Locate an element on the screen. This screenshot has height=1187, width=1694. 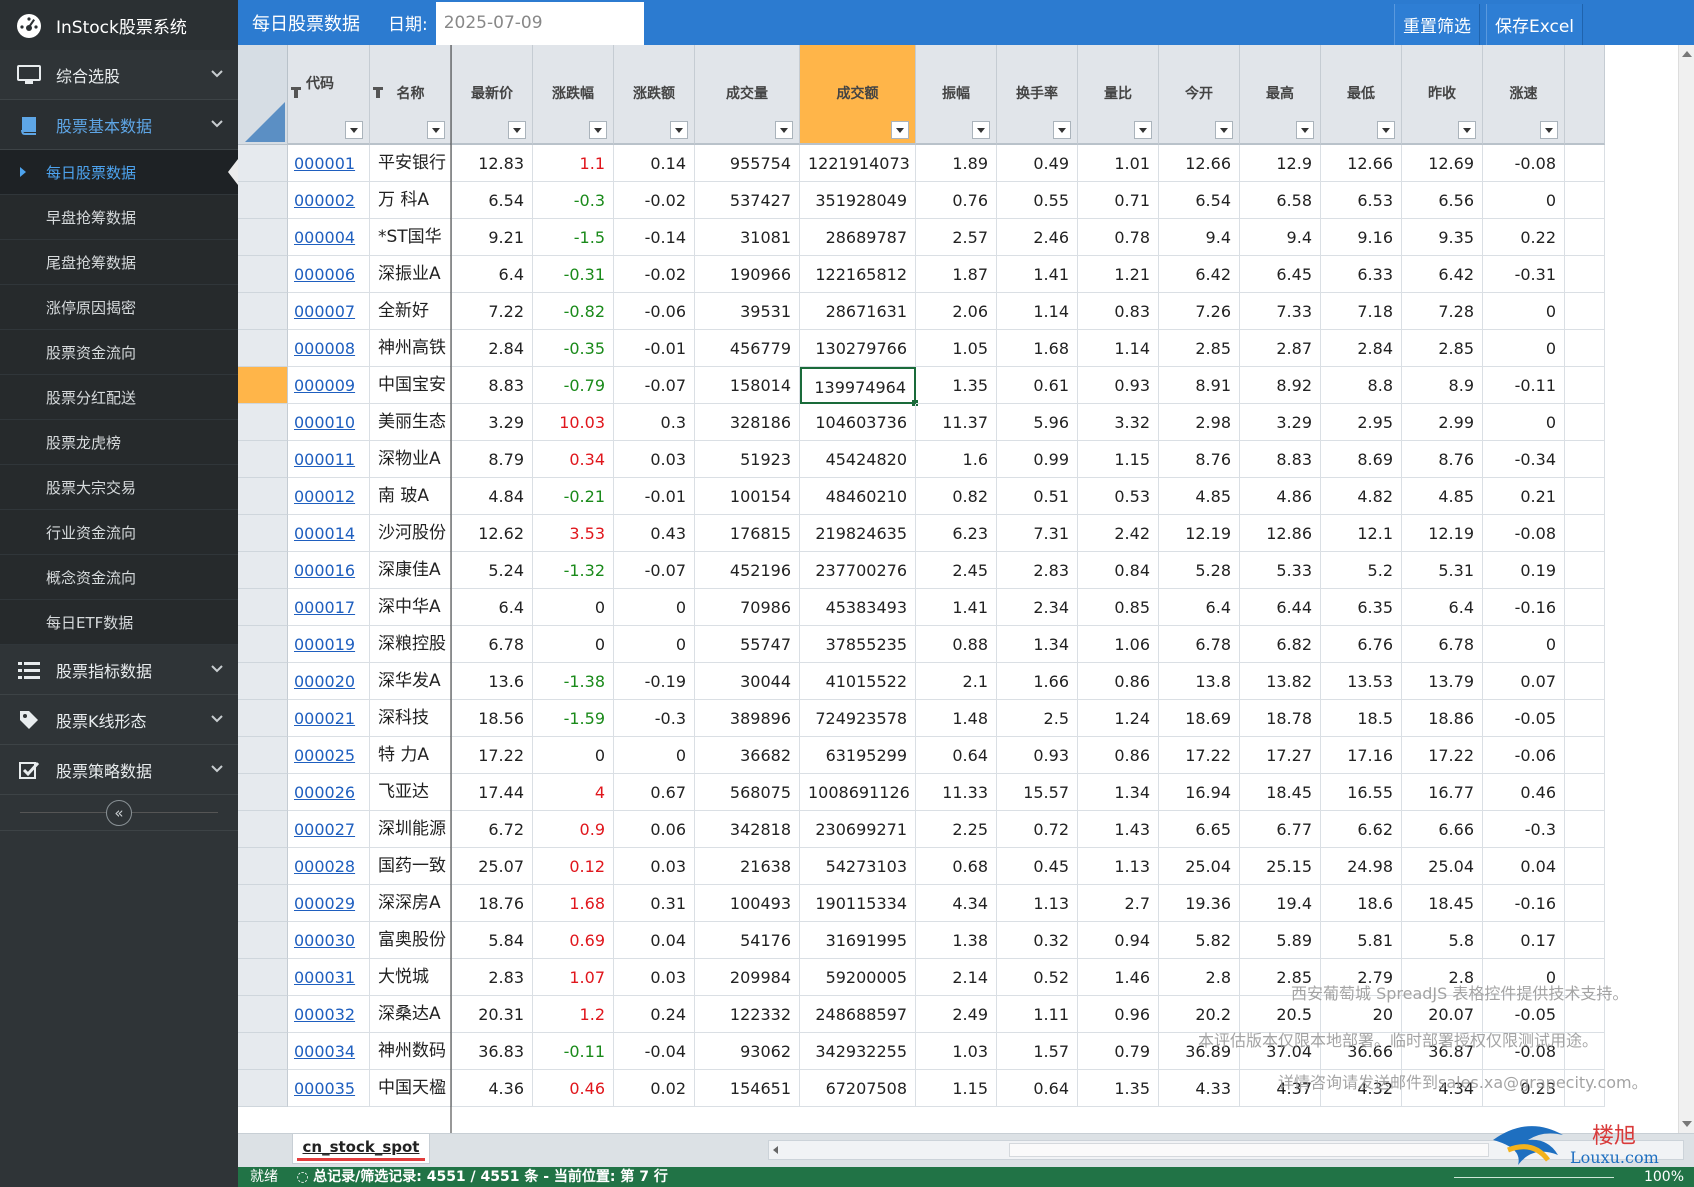
table-cell: 1.15 is located at coordinates (1118, 459).